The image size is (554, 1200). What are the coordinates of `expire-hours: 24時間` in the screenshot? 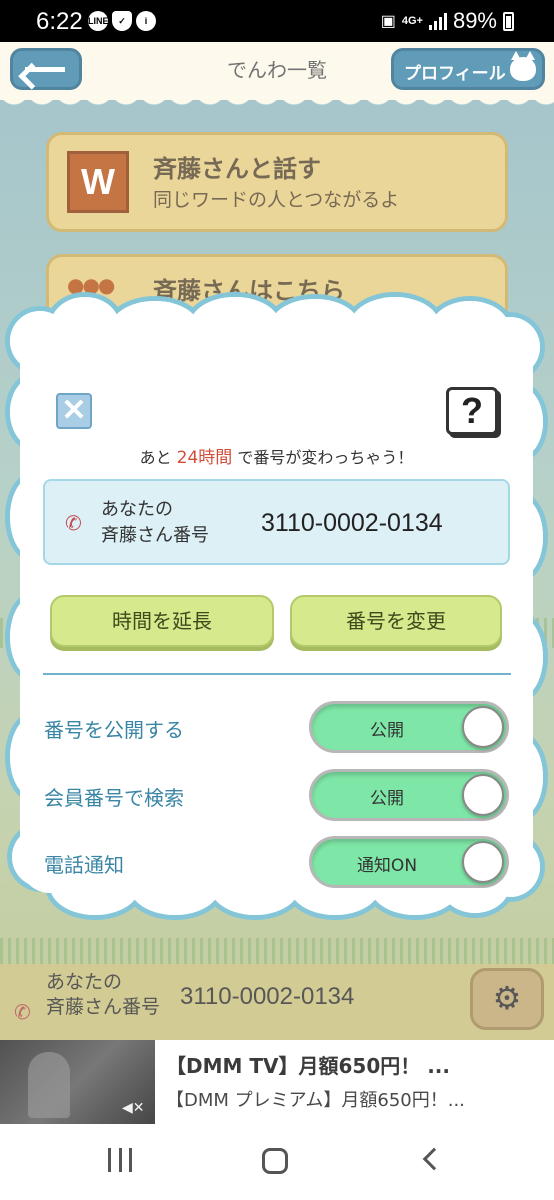 It's located at (204, 458).